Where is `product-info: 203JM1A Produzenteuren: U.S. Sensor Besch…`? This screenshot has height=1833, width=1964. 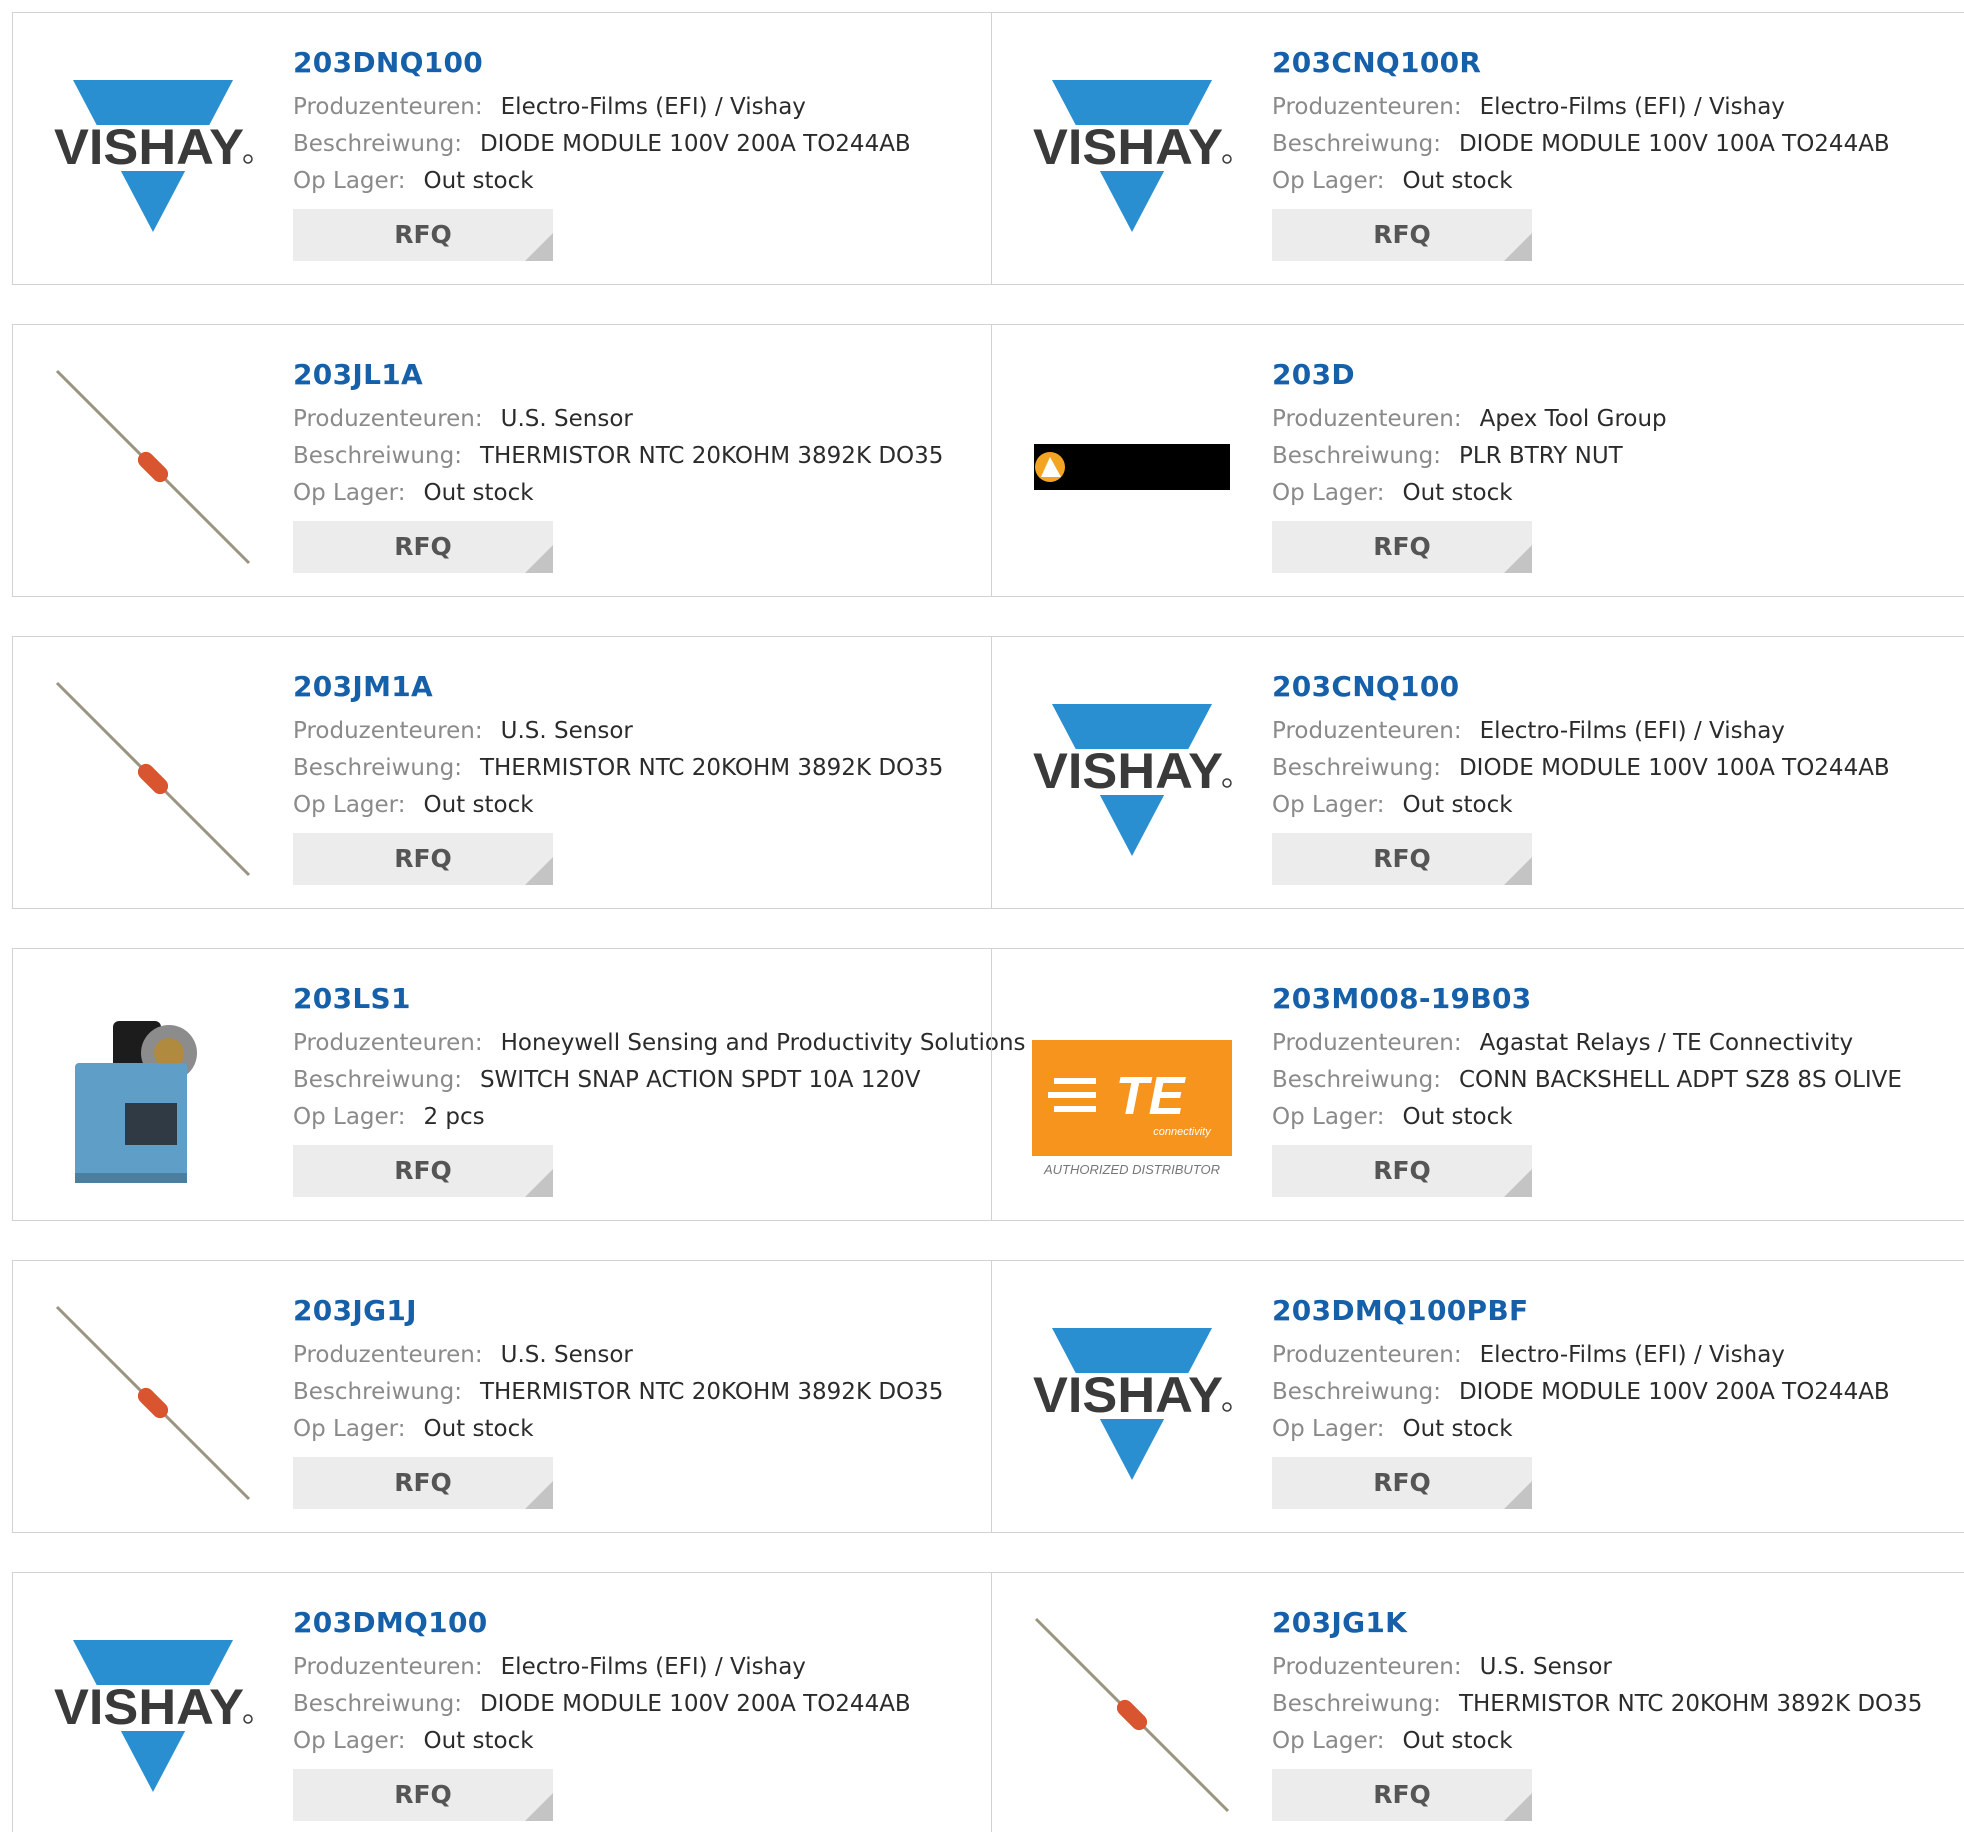 product-info: 203JM1A Produzenteuren: U.S. Sensor Besch… is located at coordinates (638, 776).